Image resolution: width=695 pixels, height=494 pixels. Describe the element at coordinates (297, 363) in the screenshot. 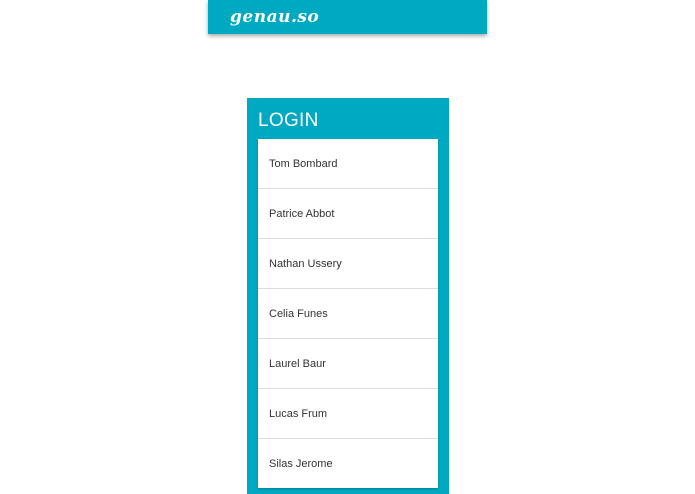

I see `user-name: Laurel Baur` at that location.